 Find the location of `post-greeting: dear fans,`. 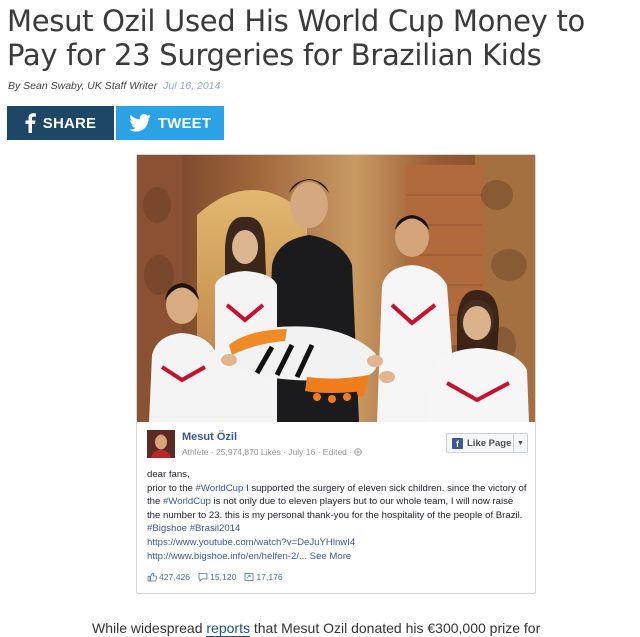

post-greeting: dear fans, is located at coordinates (168, 474).